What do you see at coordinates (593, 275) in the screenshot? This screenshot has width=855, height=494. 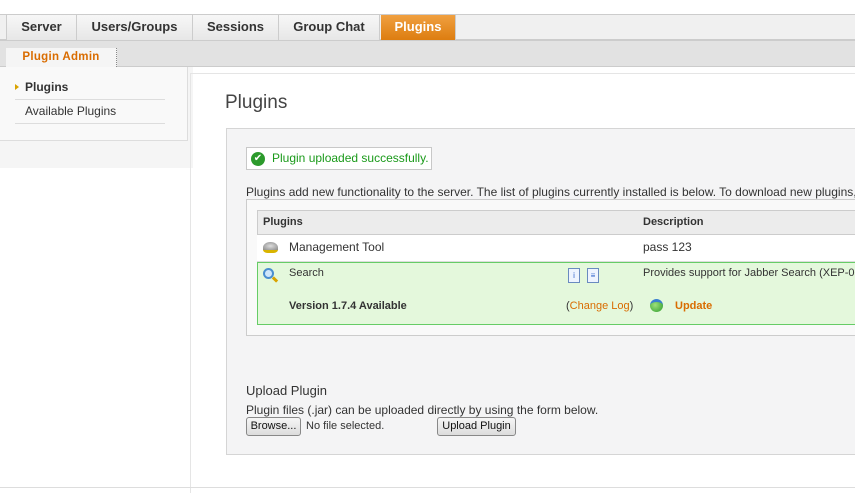 I see `changelog-doc-icon: ≡` at bounding box center [593, 275].